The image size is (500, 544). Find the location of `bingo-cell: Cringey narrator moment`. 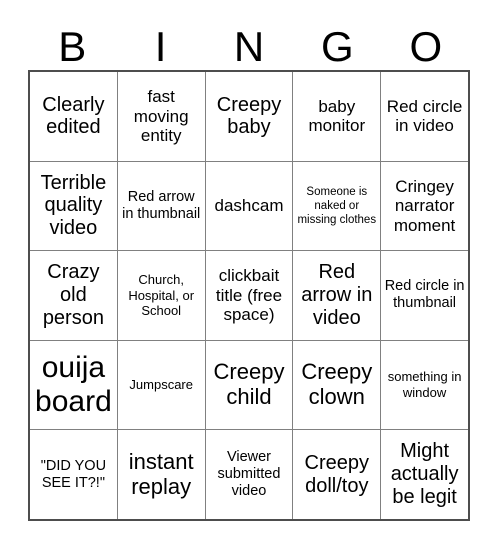

bingo-cell: Cringey narrator moment is located at coordinates (424, 206).